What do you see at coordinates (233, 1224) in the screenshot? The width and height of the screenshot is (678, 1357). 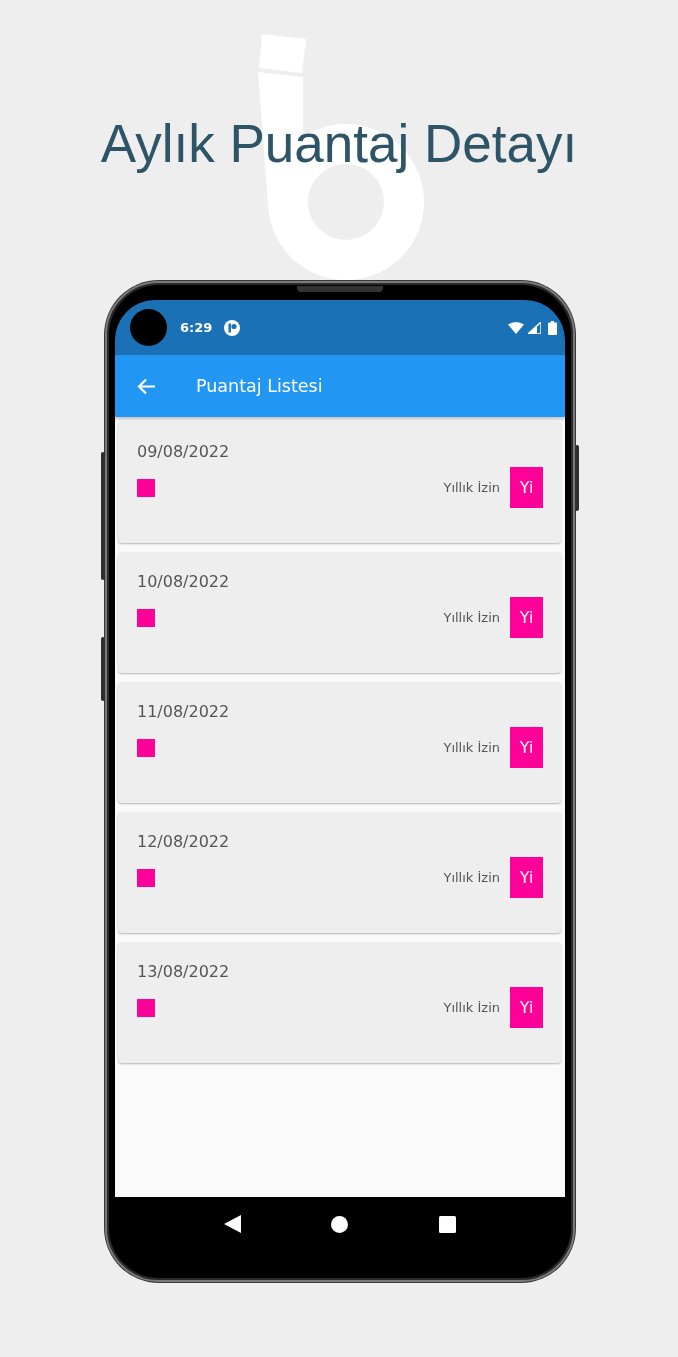 I see `back-icon` at bounding box center [233, 1224].